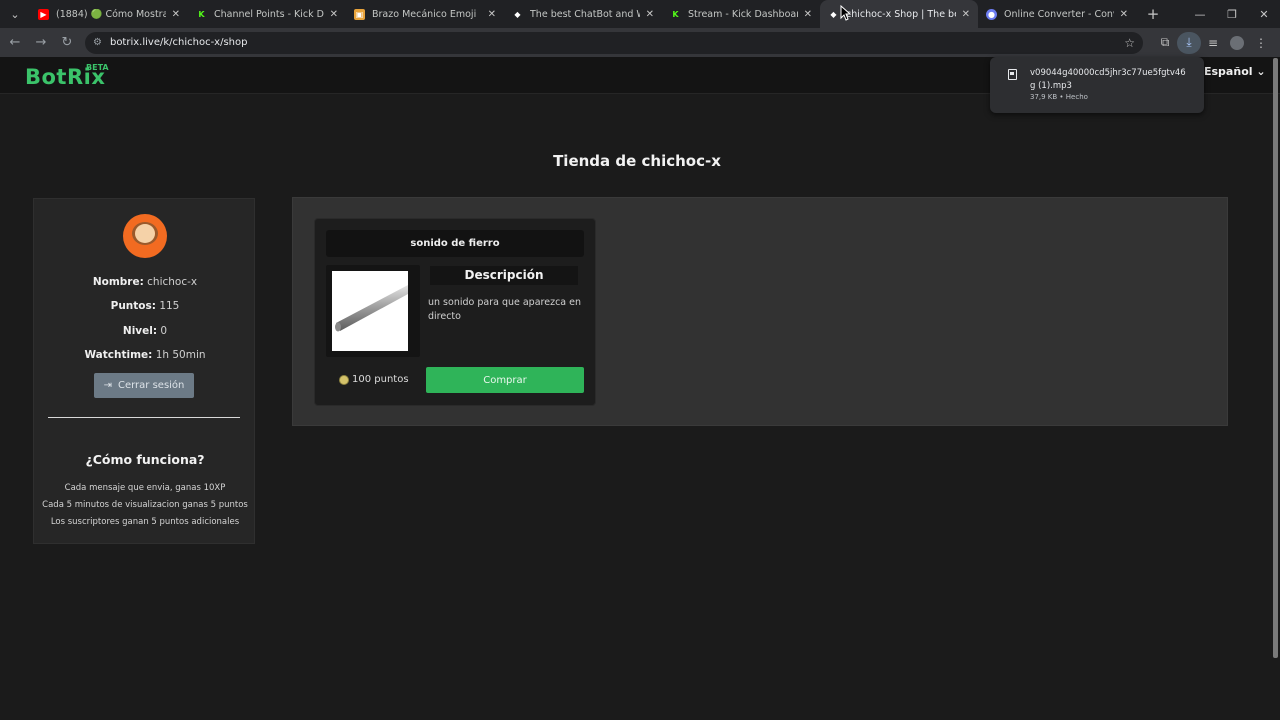 The width and height of the screenshot is (1280, 720). What do you see at coordinates (169, 306) in the screenshot?
I see `points-value: 115` at bounding box center [169, 306].